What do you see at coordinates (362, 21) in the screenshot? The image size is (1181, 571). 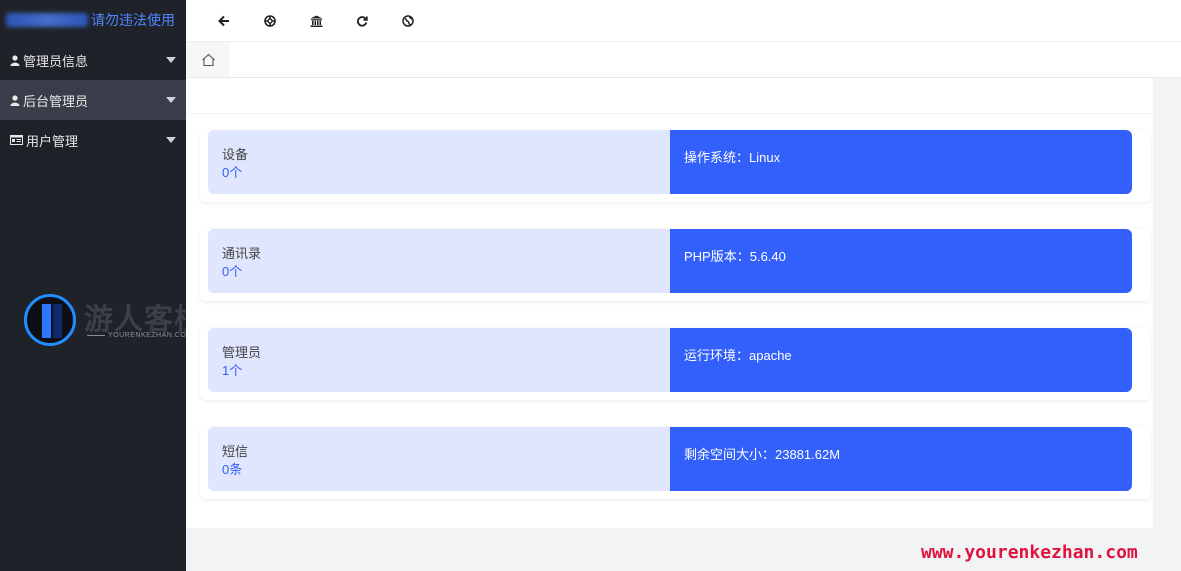 I see `refresh-icon` at bounding box center [362, 21].